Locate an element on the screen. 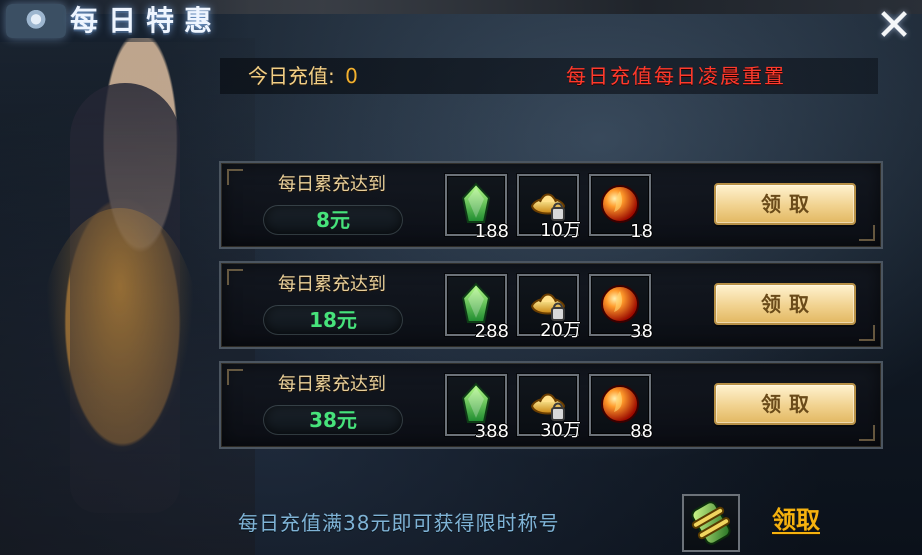  reward-item: 388 is located at coordinates (477, 408).